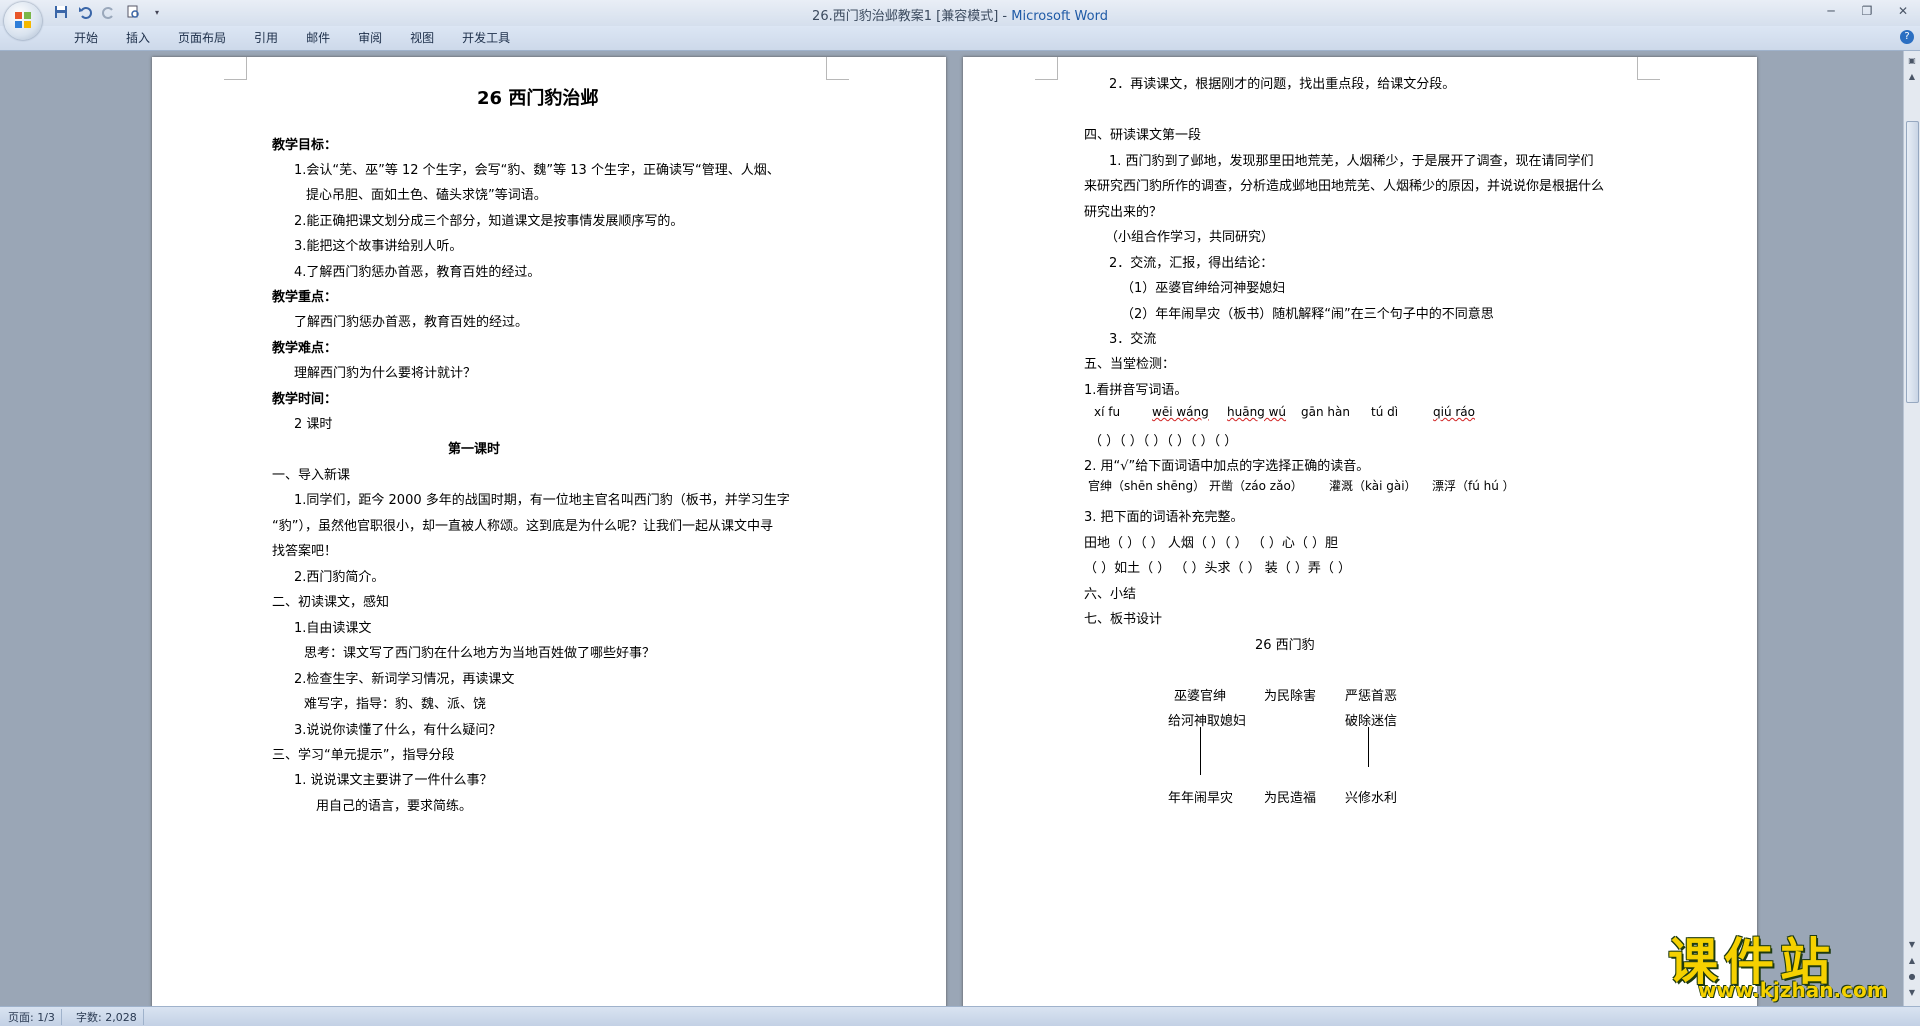  Describe the element at coordinates (1912, 961) in the screenshot. I see `previous-page-icon: ▲` at that location.